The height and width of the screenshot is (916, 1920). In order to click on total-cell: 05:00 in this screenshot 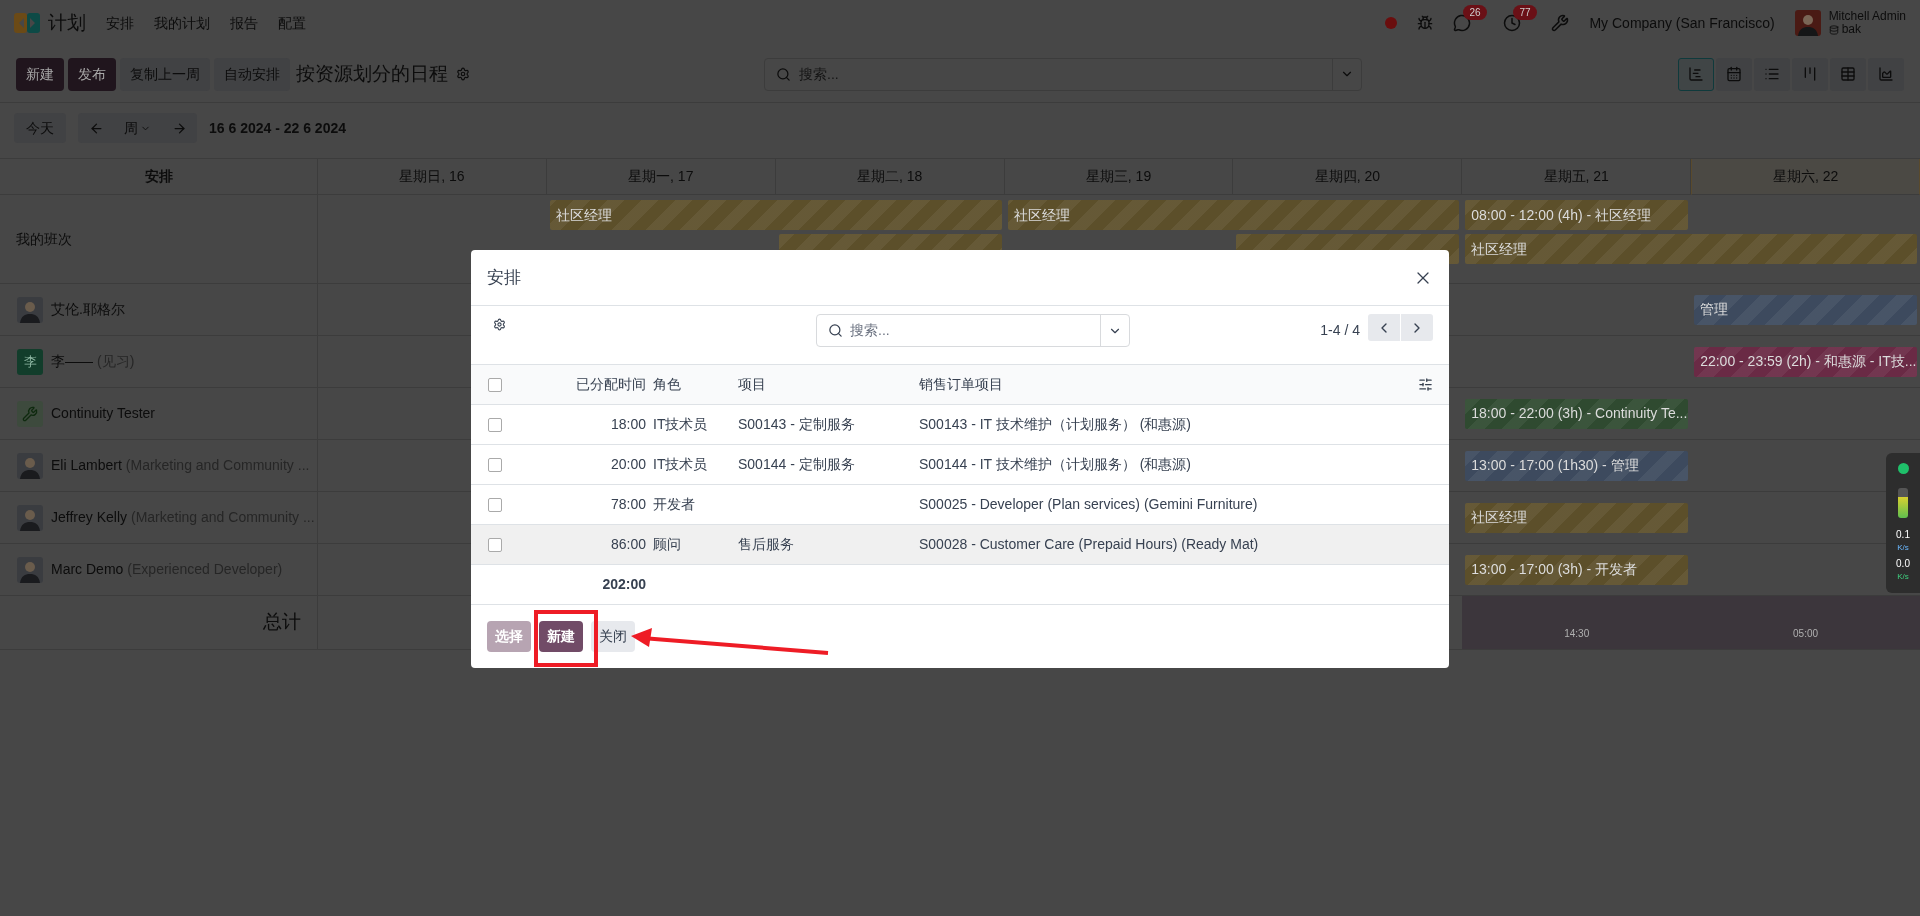, I will do `click(1805, 622)`.